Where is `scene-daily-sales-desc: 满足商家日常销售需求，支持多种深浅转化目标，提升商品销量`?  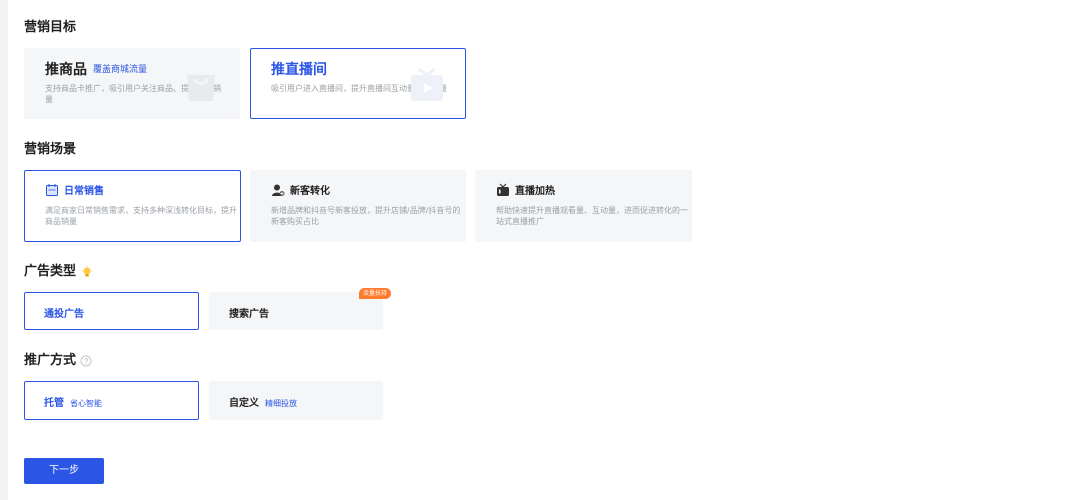
scene-daily-sales-desc: 满足商家日常销售需求，支持多种深浅转化目标，提升商品销量 is located at coordinates (141, 216).